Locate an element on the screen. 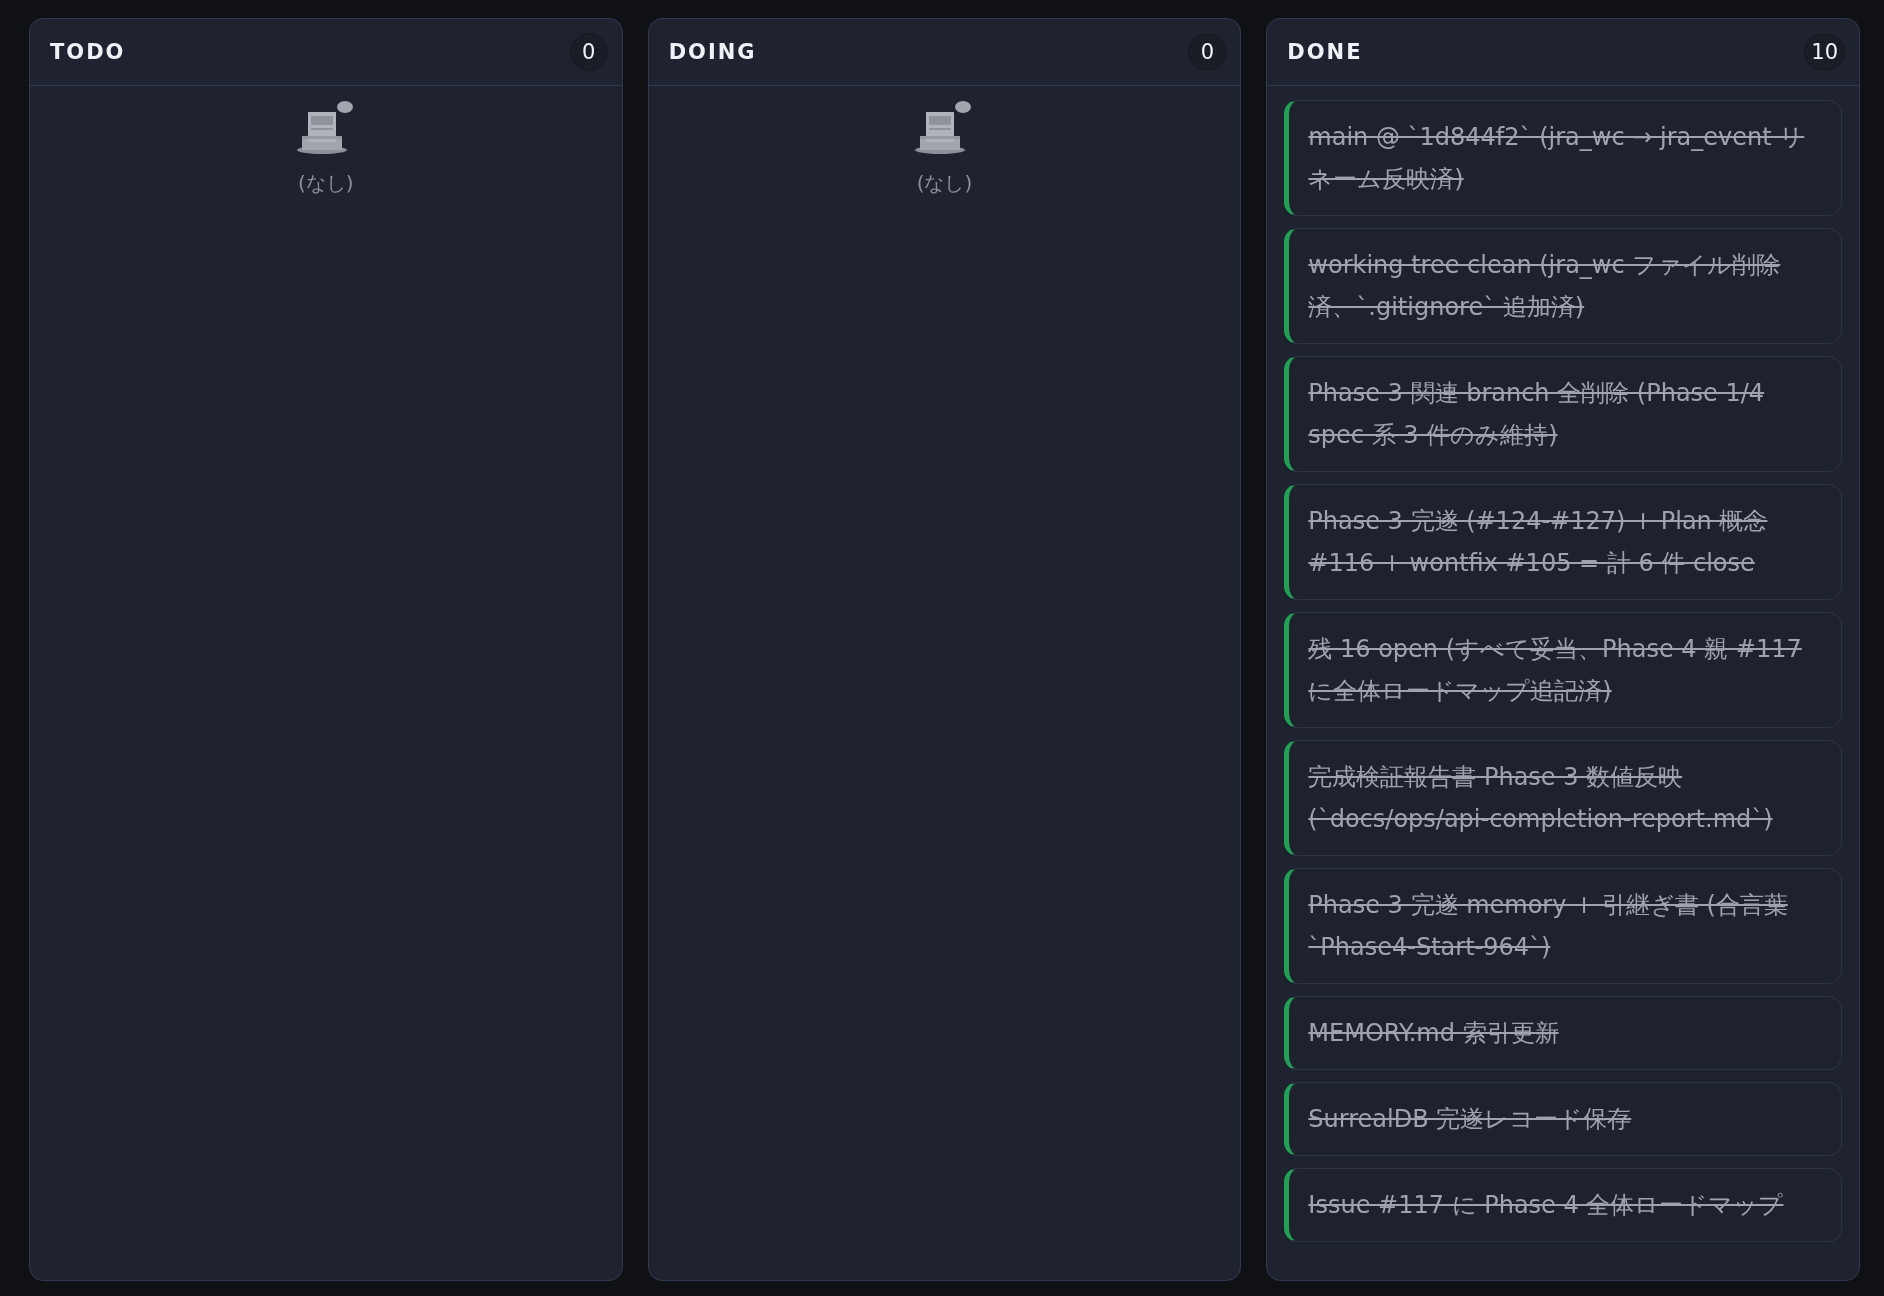 This screenshot has height=1296, width=1884. task-text: Phase 3 関連 branch 全削除 (Phase 1/4 spec 系 3 件のみ維持) is located at coordinates (1537, 414).